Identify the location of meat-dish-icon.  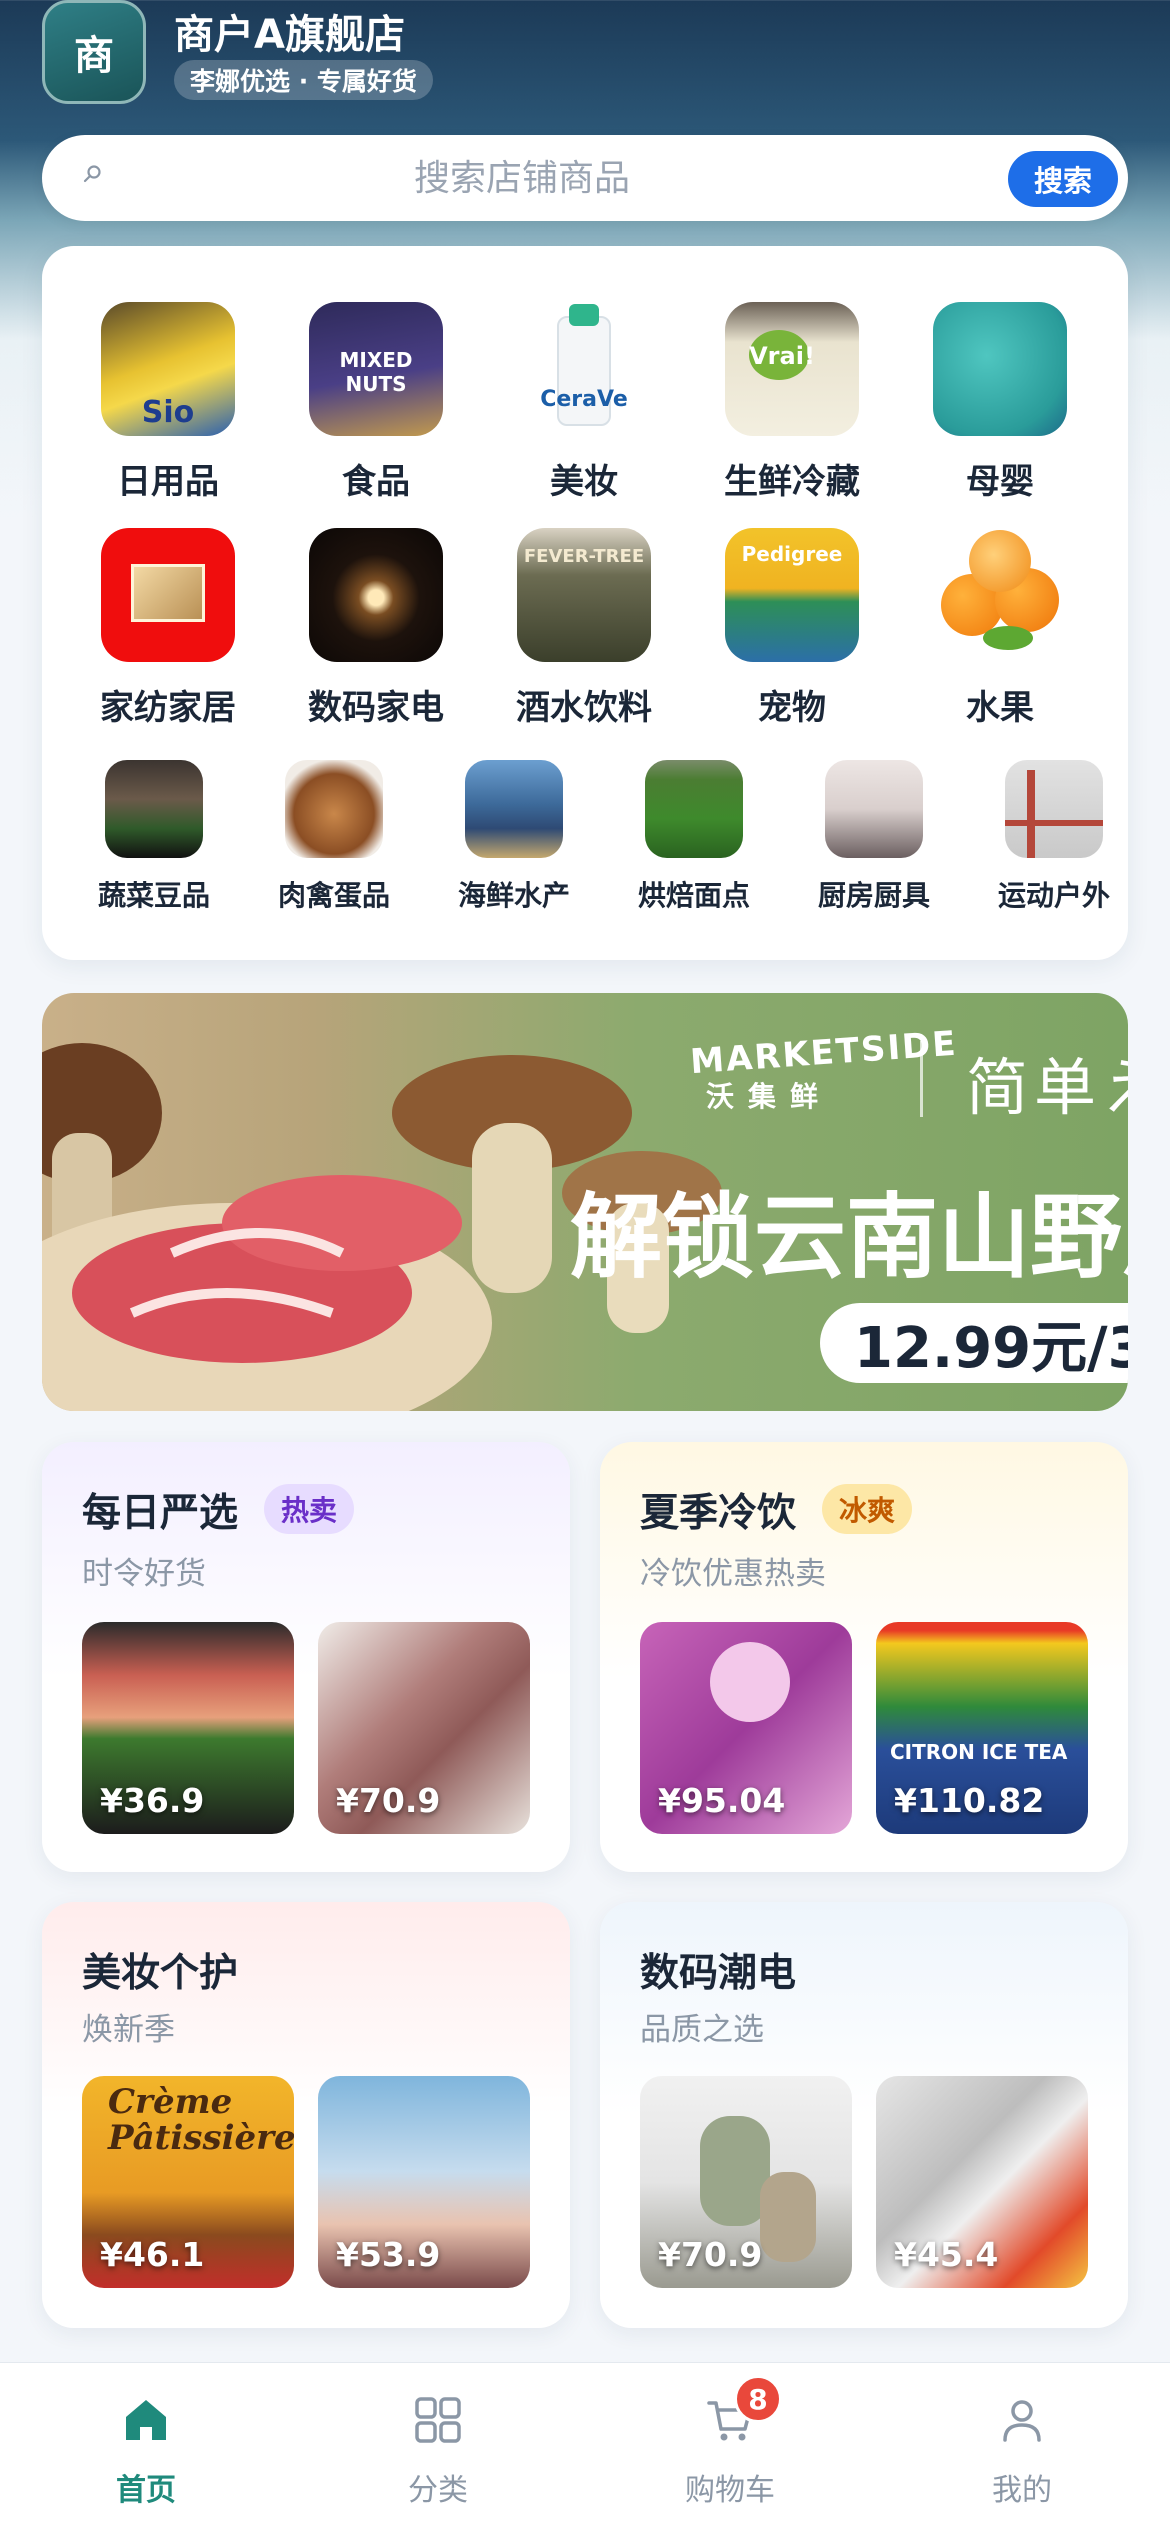
(334, 809).